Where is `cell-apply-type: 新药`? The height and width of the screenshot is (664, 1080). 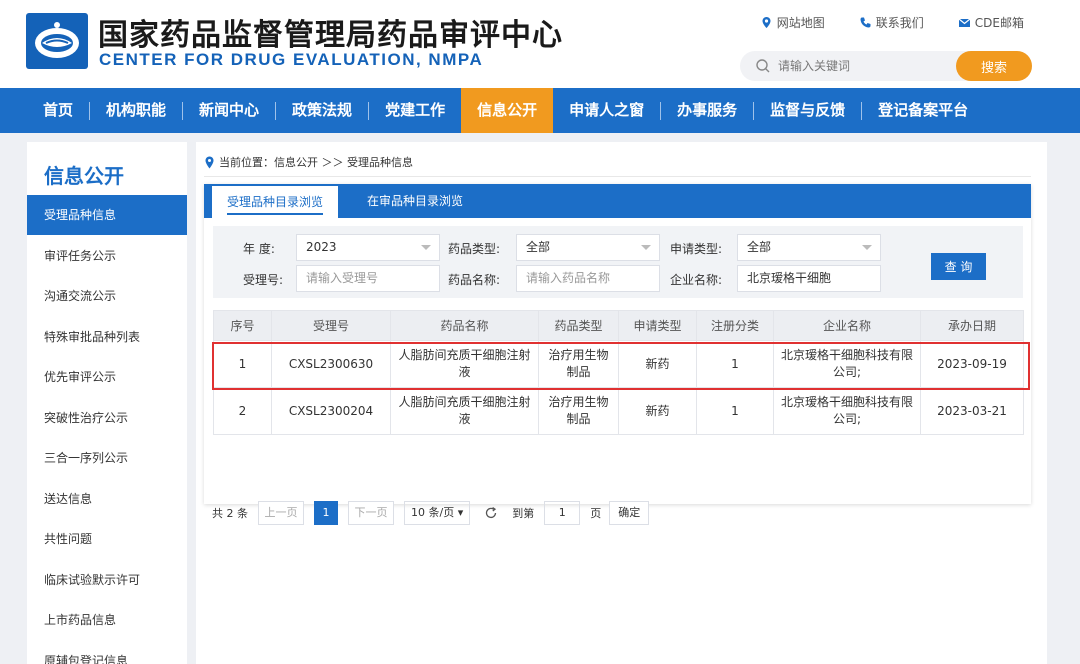 cell-apply-type: 新药 is located at coordinates (657, 364).